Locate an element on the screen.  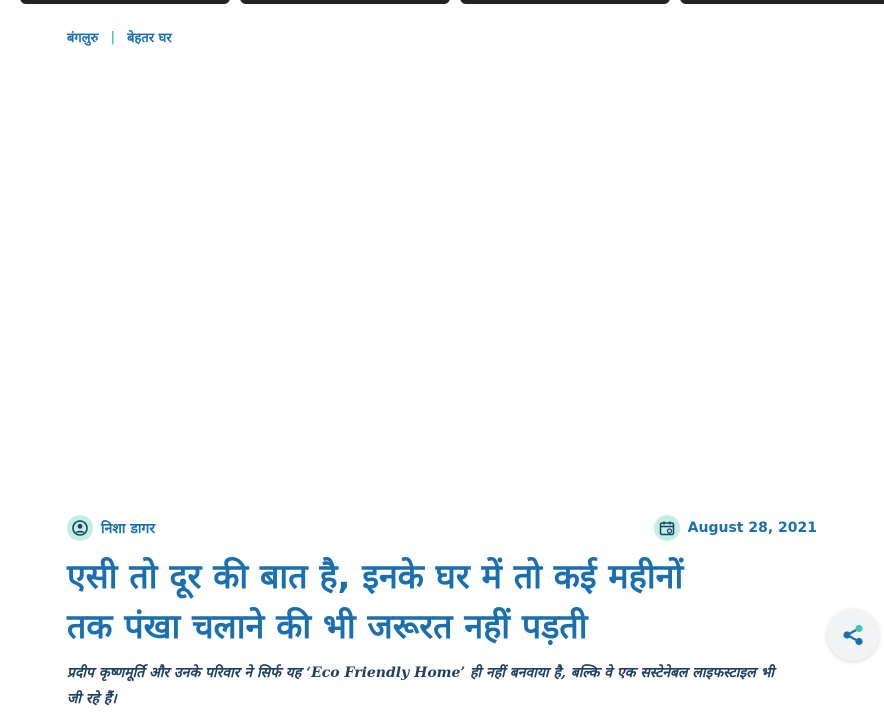
user-circle-icon is located at coordinates (80, 528).